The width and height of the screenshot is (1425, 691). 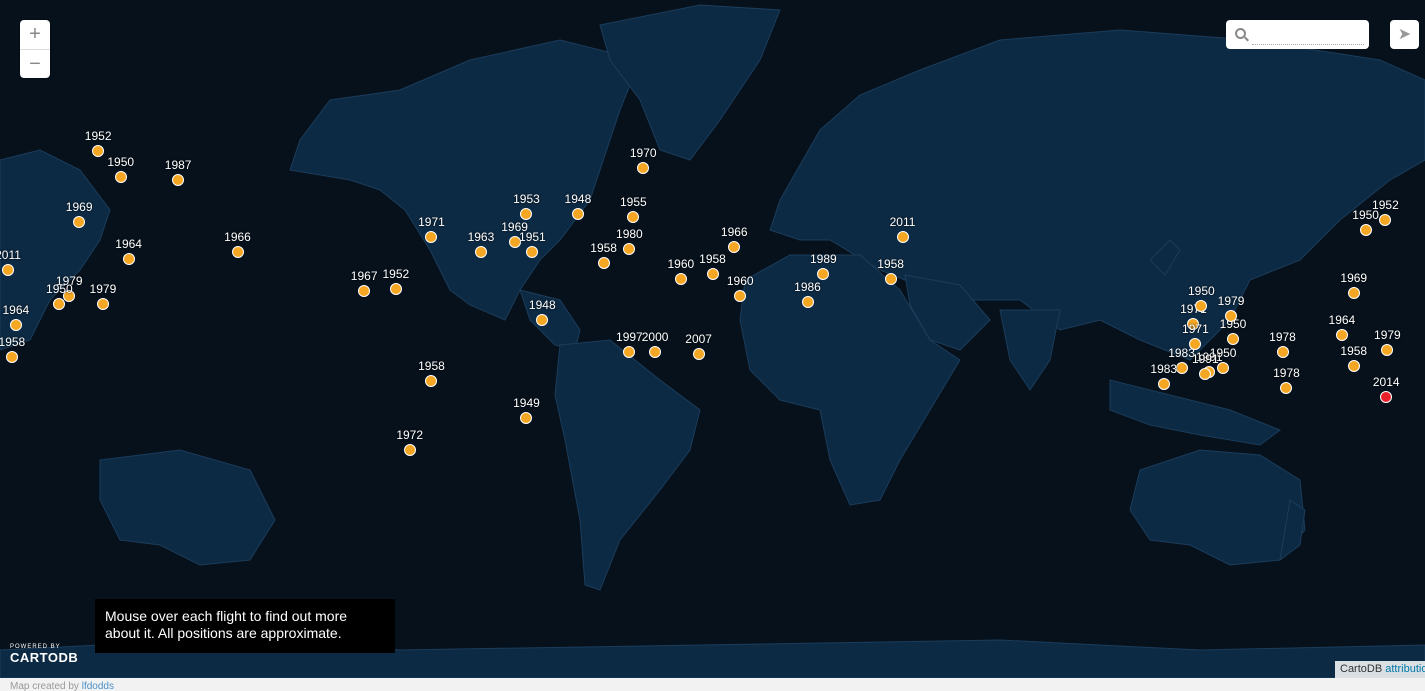 I want to click on cartodb-logo: POWERED BY CARTODB, so click(x=44, y=654).